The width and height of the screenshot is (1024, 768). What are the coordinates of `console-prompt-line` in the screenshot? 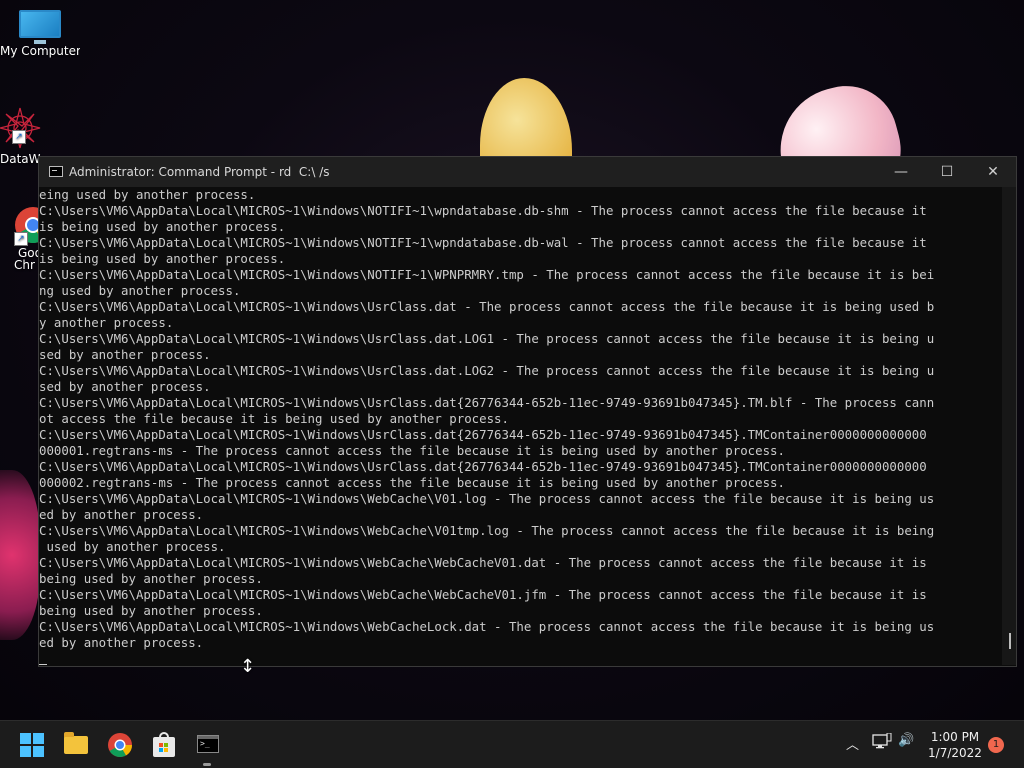 It's located at (520, 658).